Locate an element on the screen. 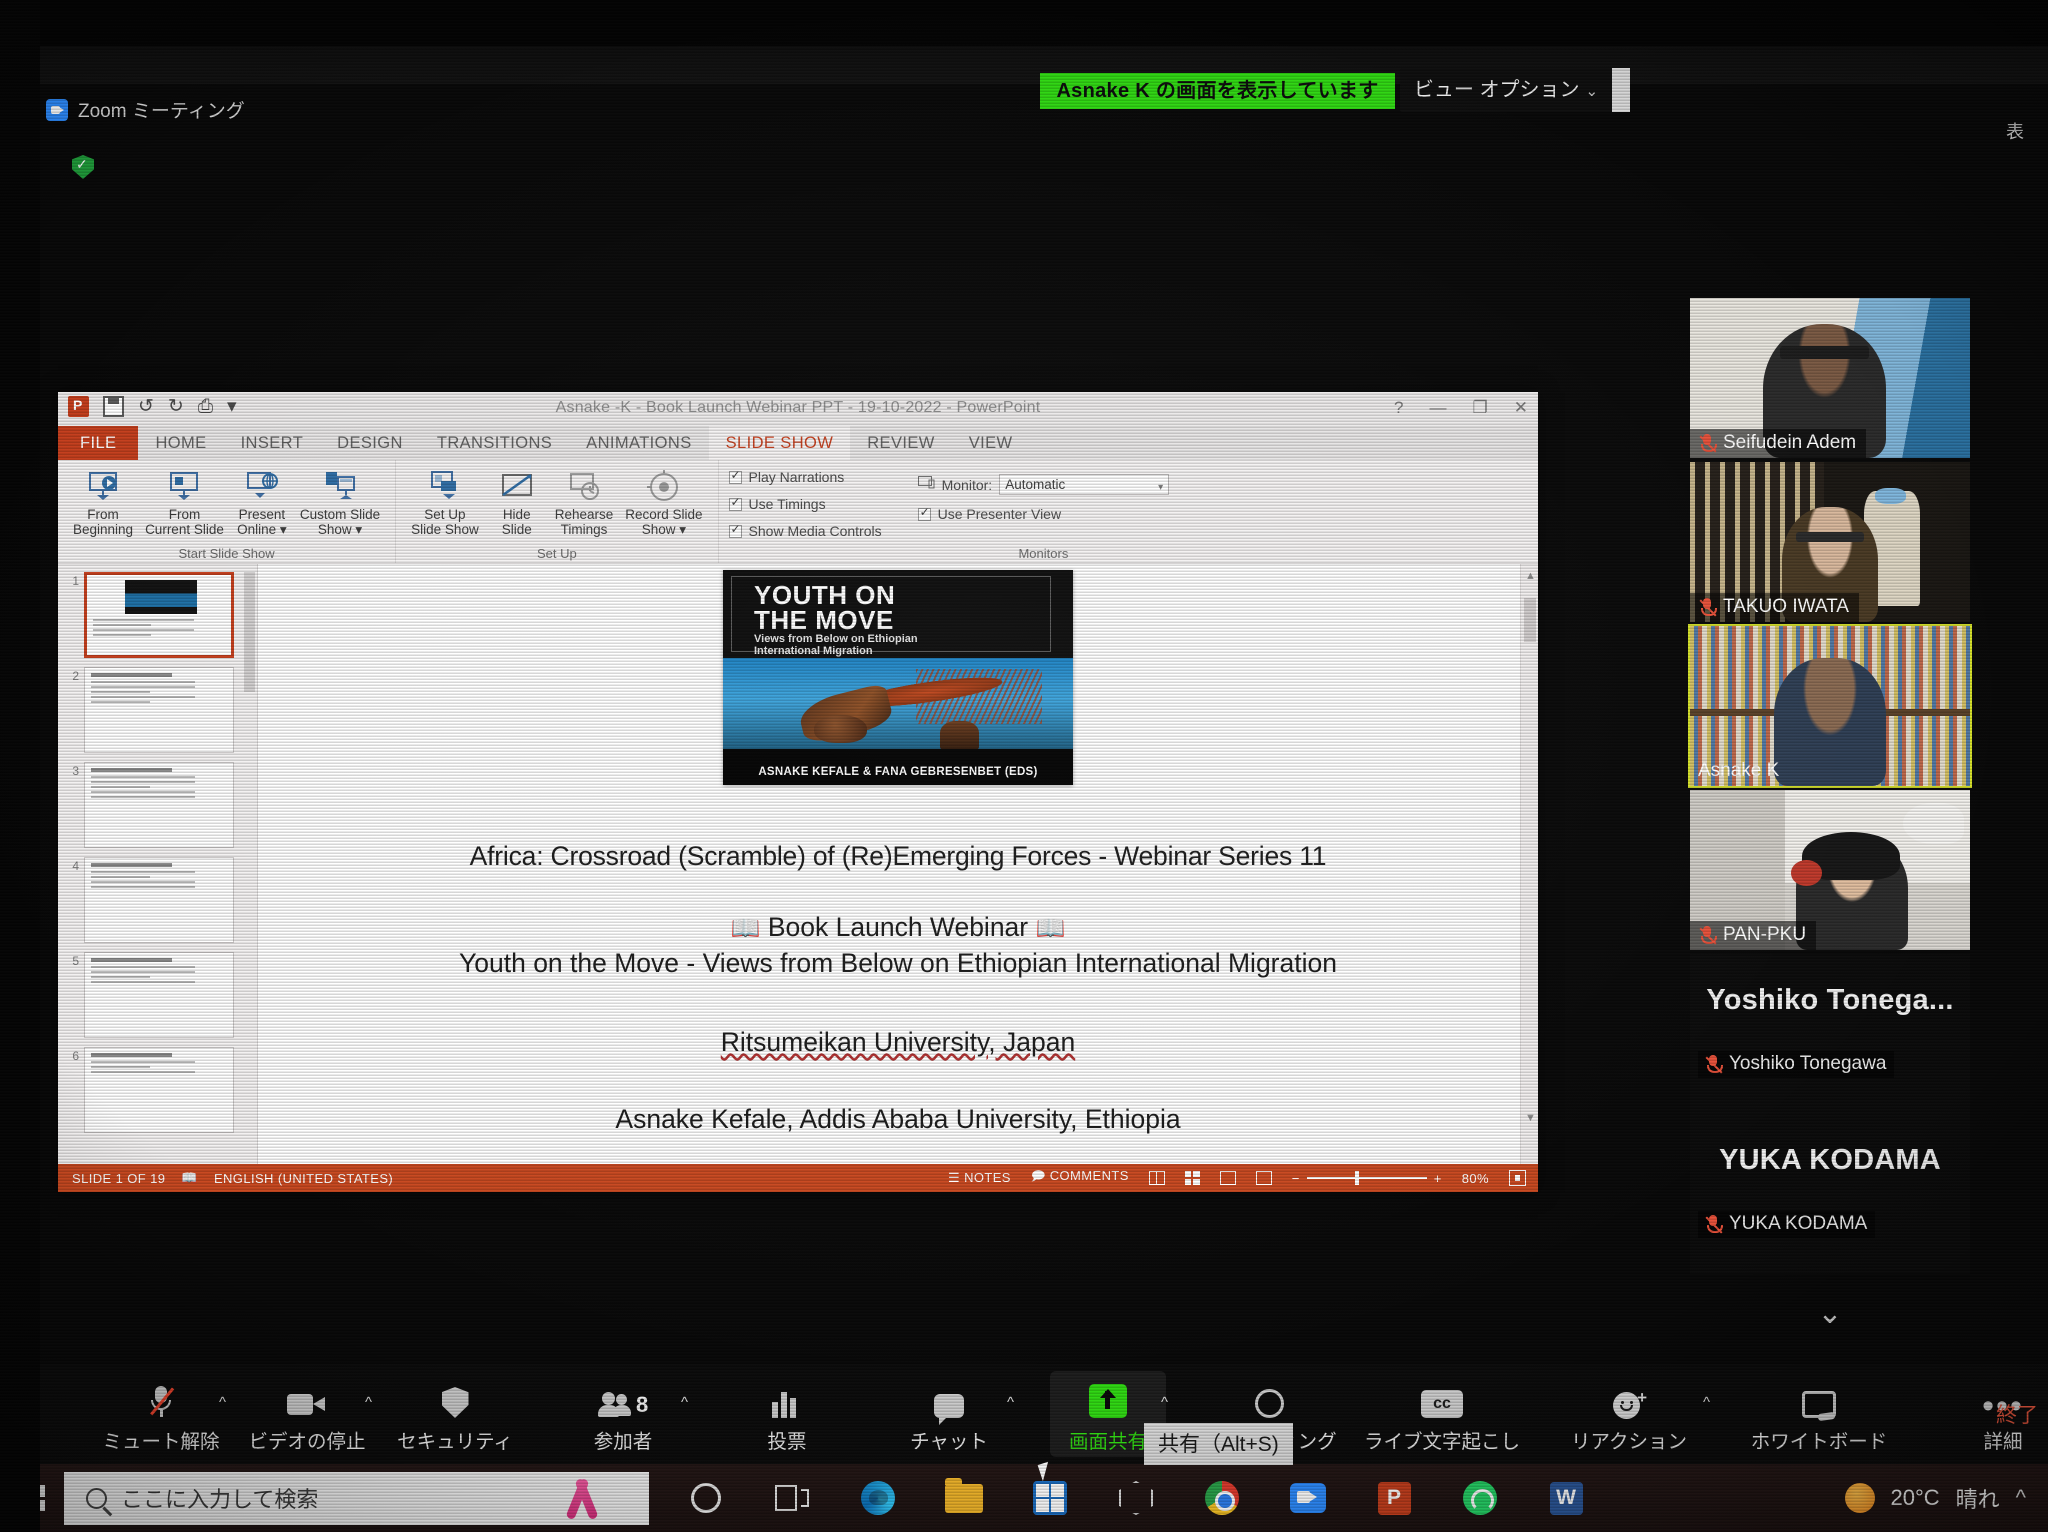  window-controls: ? — ❐ ✕ is located at coordinates (1461, 408).